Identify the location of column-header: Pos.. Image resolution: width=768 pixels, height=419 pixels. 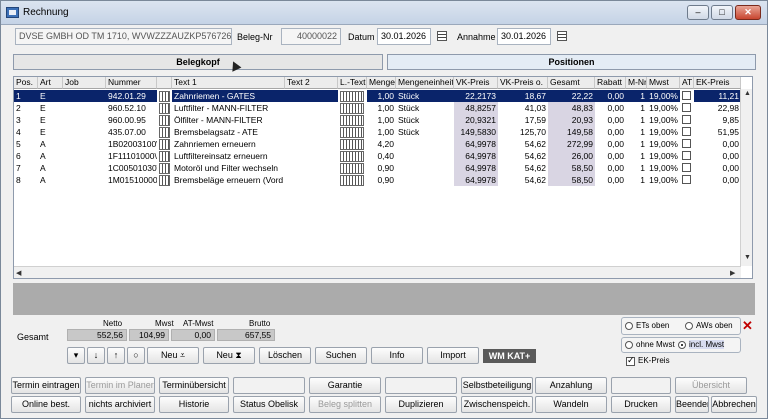
(26, 83).